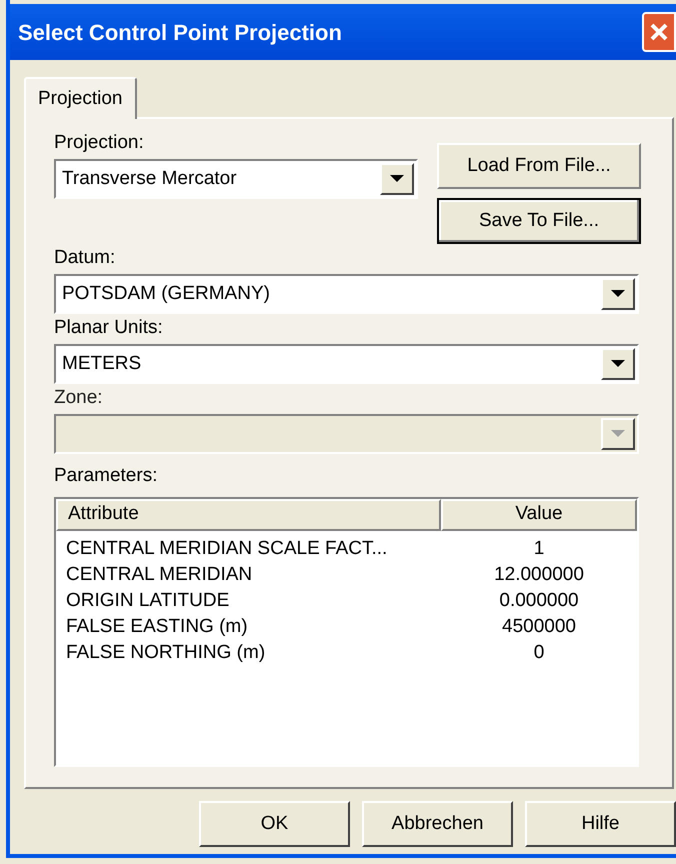 The image size is (676, 864). I want to click on parameters-label: Parameters:, so click(106, 476).